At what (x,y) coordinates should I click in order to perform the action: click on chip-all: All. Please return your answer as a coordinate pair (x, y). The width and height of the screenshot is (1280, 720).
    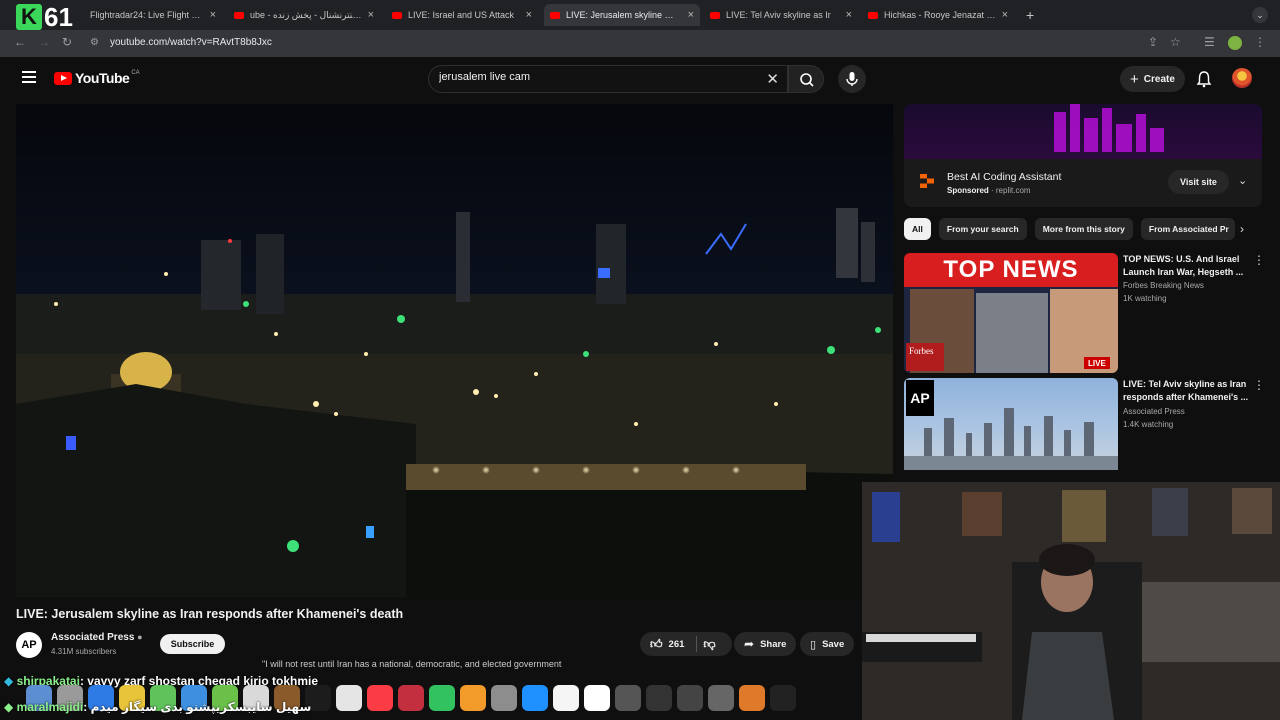
    Looking at the image, I should click on (917, 229).